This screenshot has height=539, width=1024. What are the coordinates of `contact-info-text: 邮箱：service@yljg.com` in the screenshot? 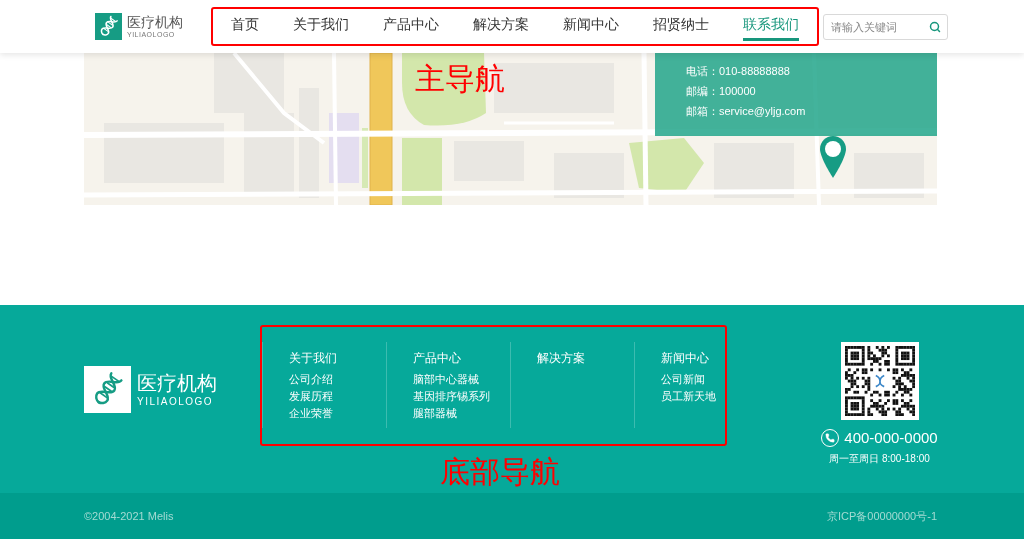 It's located at (746, 111).